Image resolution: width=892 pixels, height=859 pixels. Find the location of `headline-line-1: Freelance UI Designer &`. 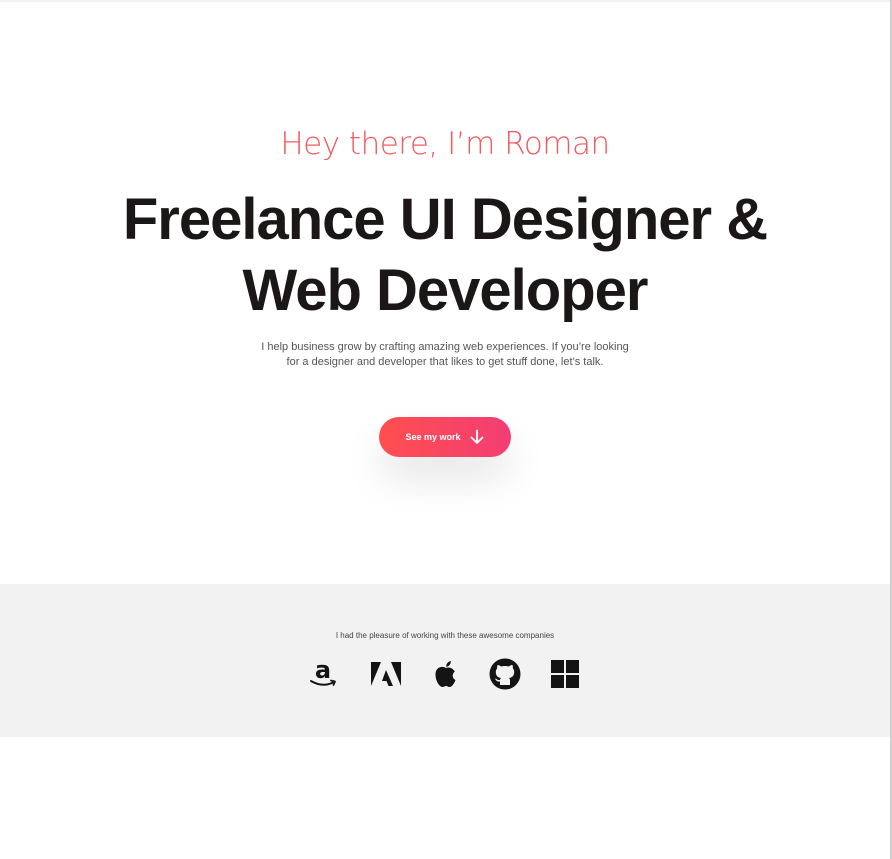

headline-line-1: Freelance UI Designer & is located at coordinates (445, 219).